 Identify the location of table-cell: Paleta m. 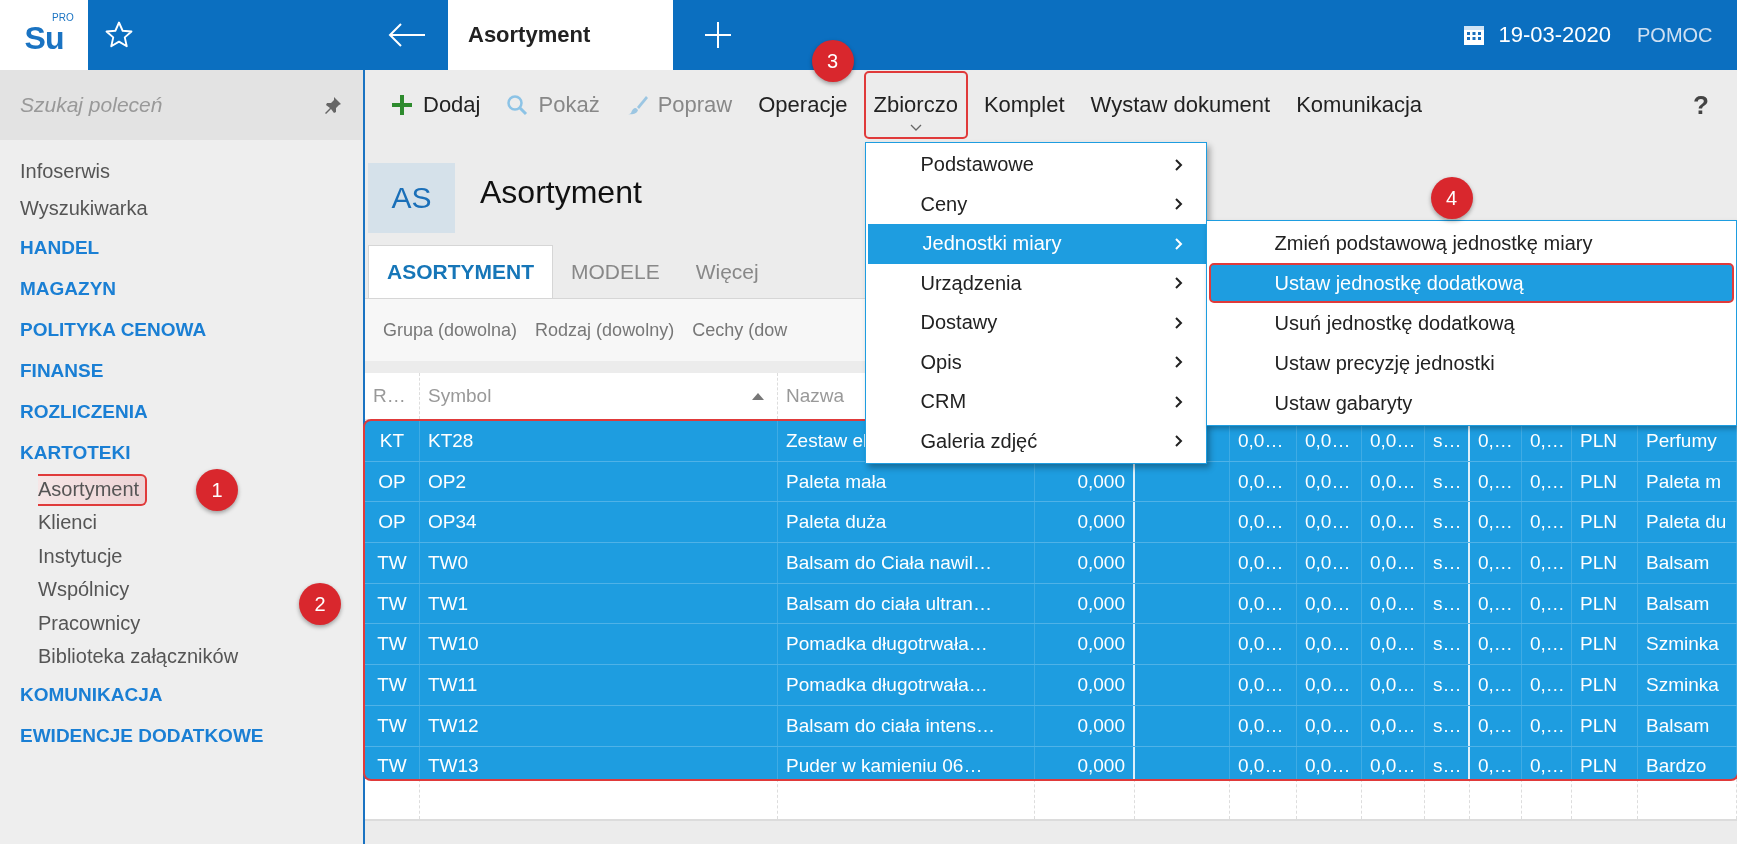
(1687, 481).